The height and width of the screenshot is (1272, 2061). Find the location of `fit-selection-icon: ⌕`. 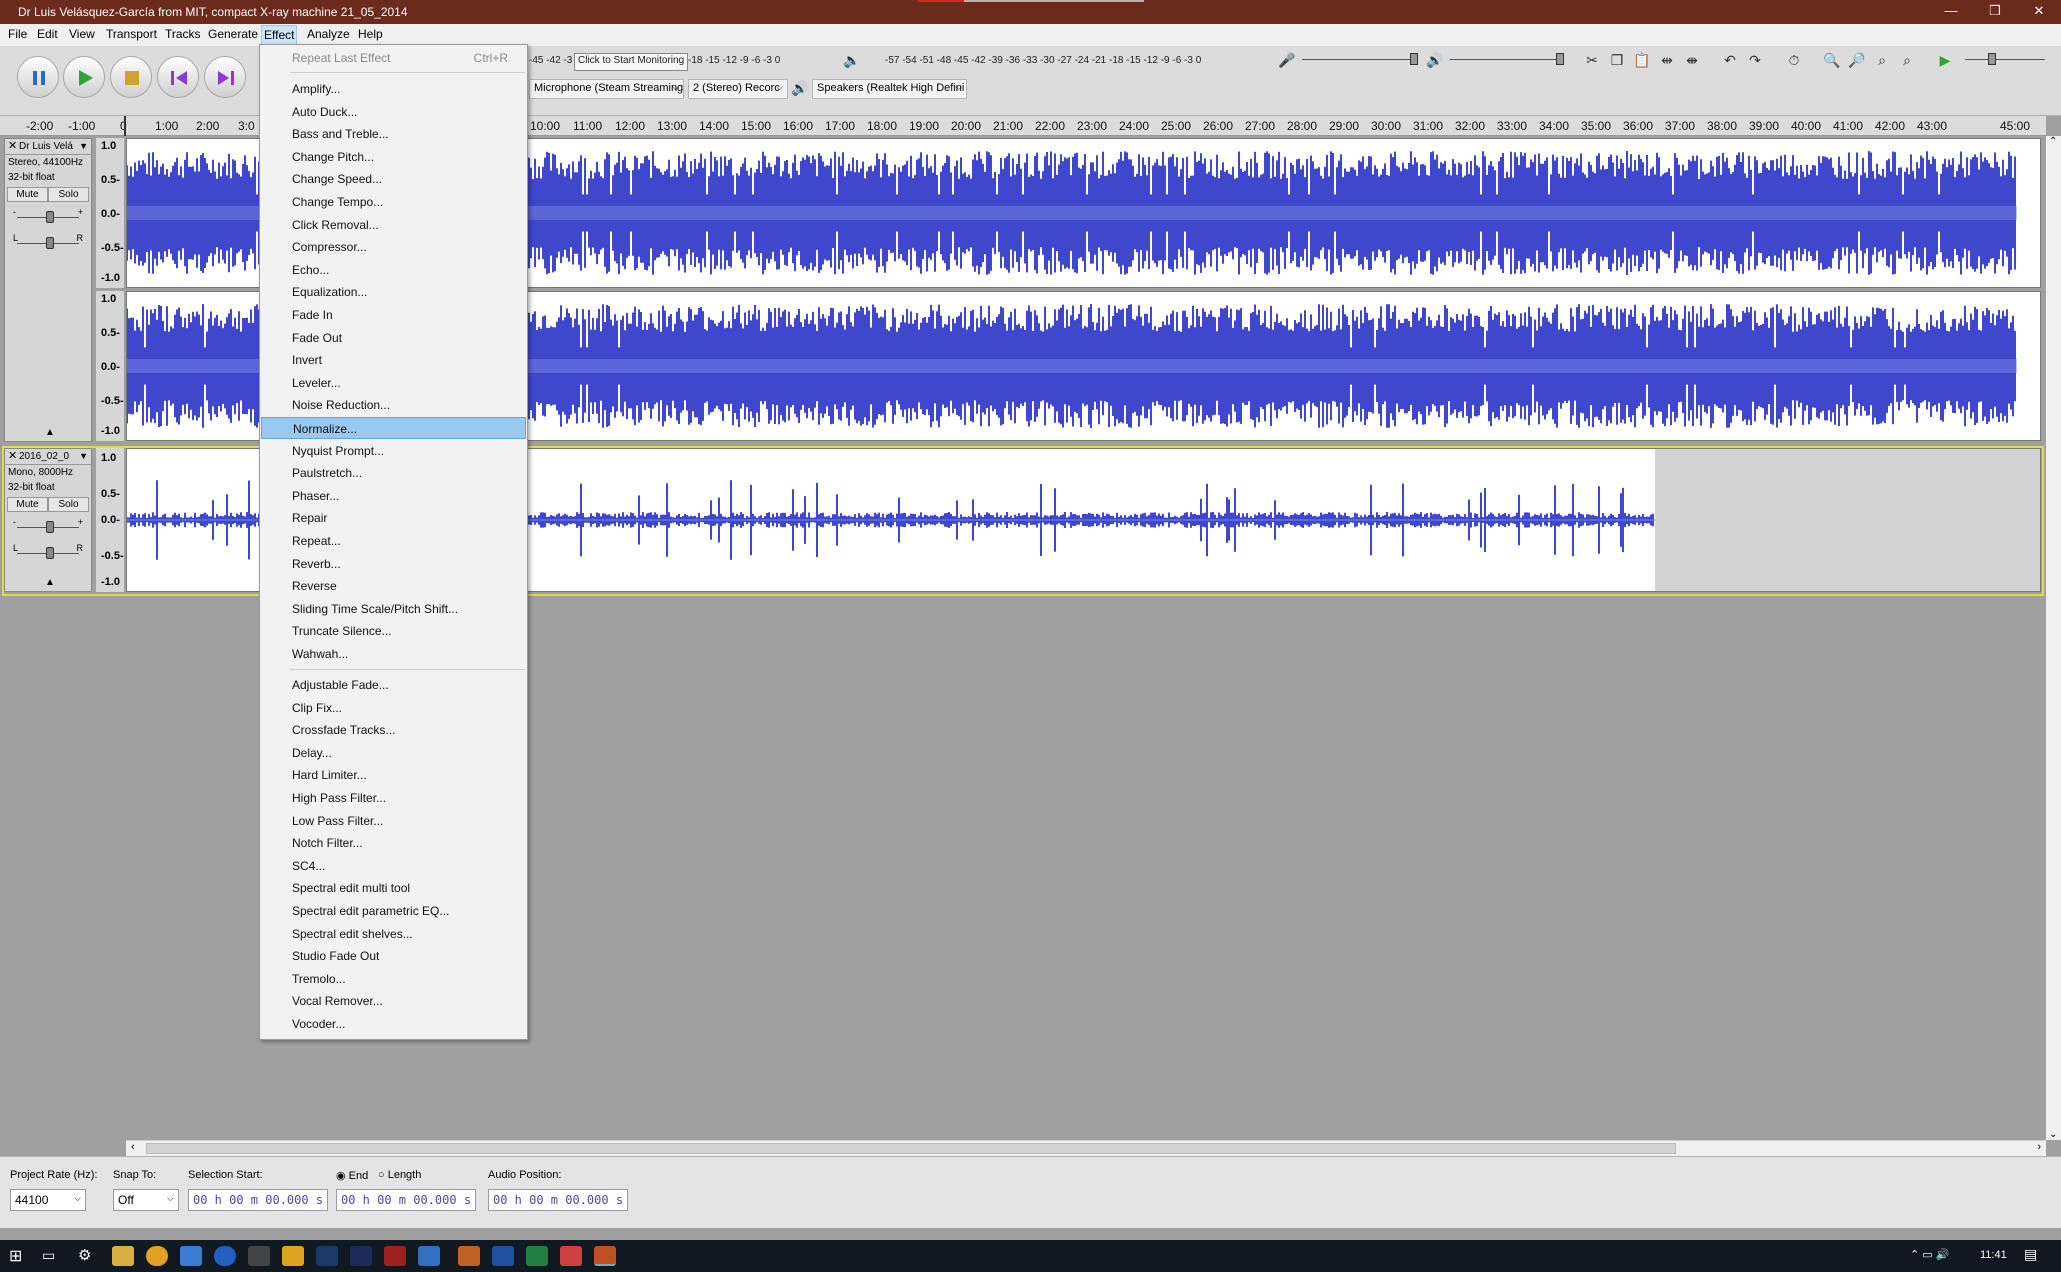

fit-selection-icon: ⌕ is located at coordinates (1882, 60).